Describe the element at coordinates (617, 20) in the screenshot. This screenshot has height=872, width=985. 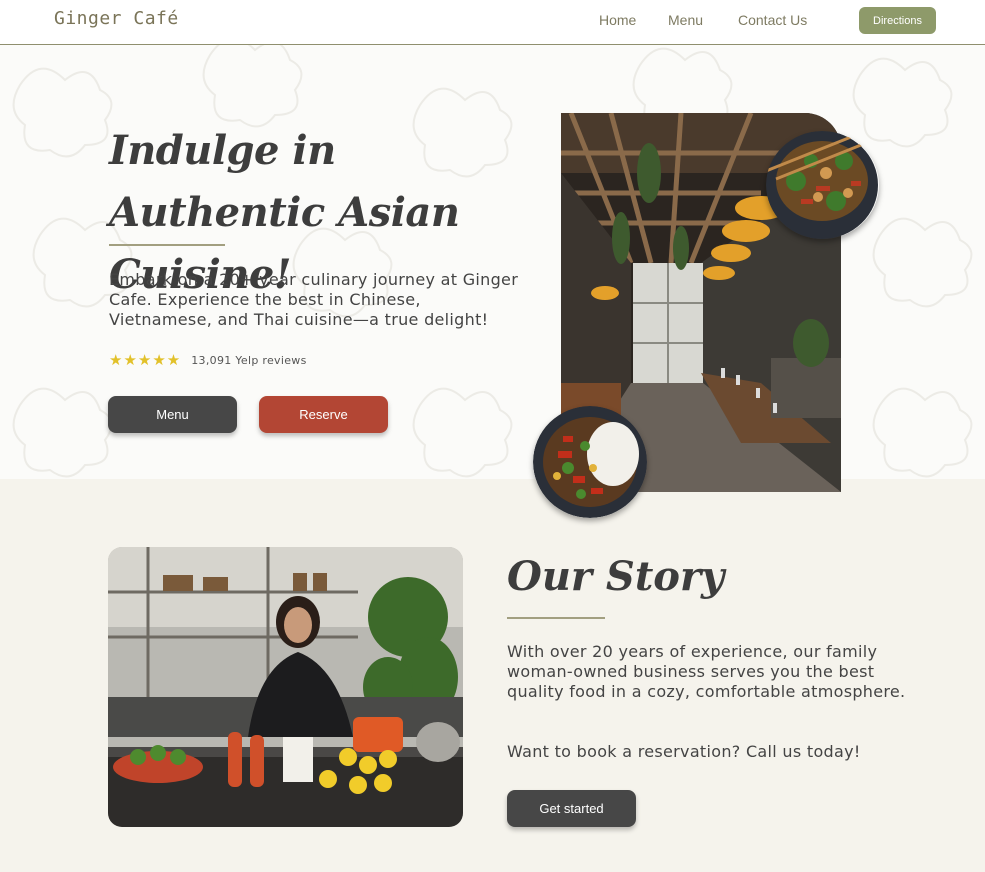
I see `nav-link-home: Home` at that location.